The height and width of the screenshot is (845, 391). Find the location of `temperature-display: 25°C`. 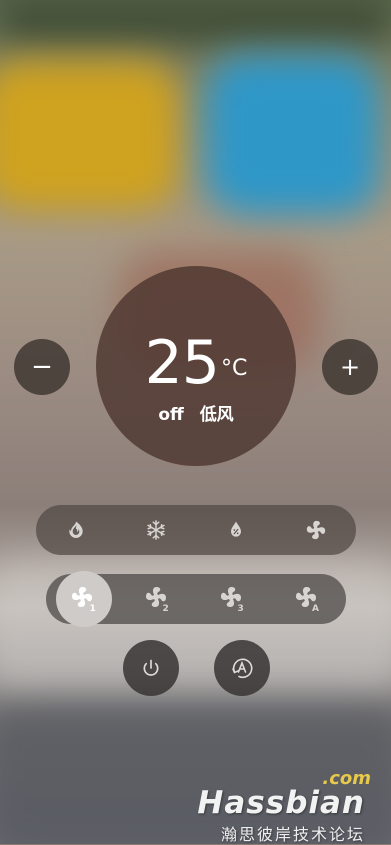

temperature-display: 25°C is located at coordinates (196, 363).